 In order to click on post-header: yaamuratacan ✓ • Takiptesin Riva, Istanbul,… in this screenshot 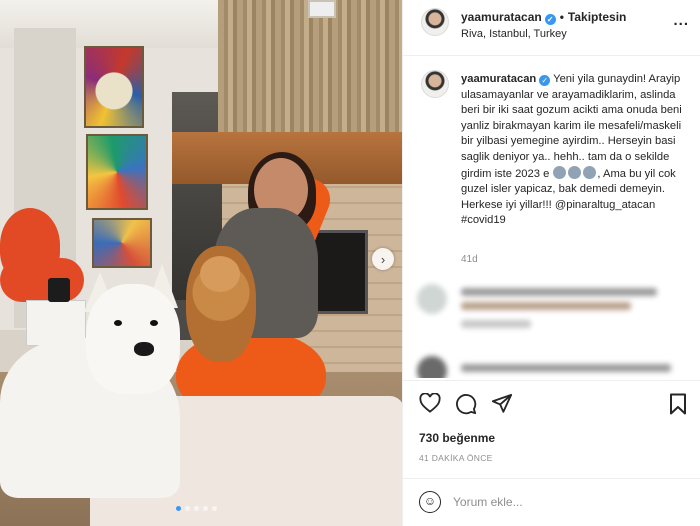, I will do `click(551, 28)`.